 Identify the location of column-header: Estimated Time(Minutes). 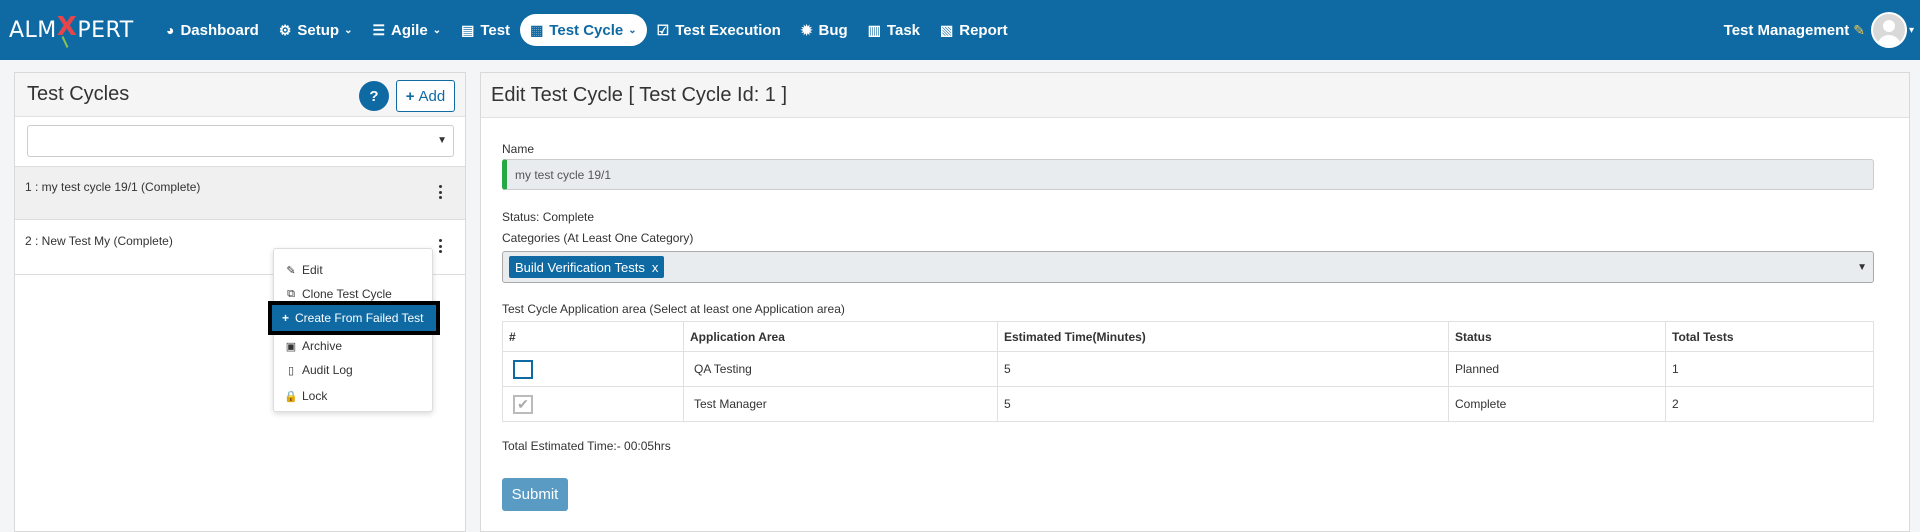
(1223, 336).